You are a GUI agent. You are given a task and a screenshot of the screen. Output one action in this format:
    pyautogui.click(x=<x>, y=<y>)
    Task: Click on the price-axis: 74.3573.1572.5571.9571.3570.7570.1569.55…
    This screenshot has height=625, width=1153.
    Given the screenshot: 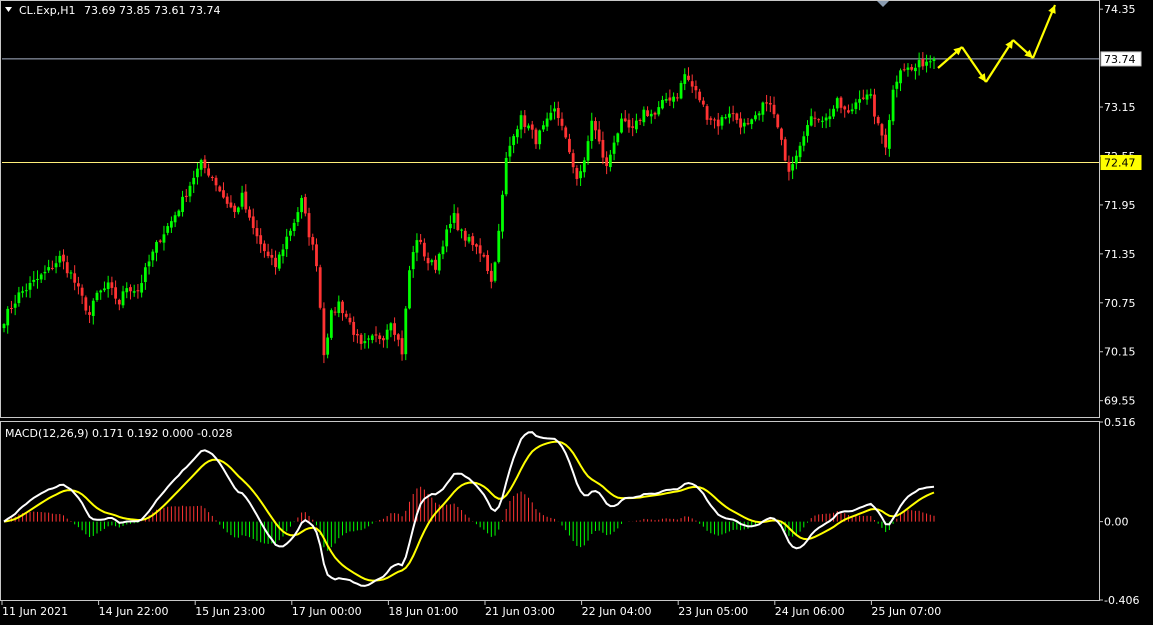 What is the action you would take?
    pyautogui.click(x=1120, y=205)
    